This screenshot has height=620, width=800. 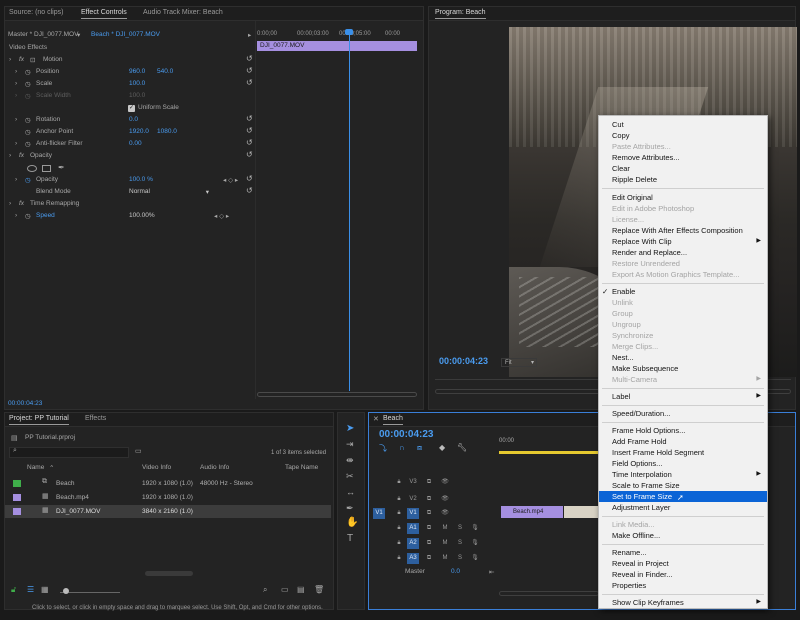 I want to click on ec-playhead-handle, so click(x=349, y=32).